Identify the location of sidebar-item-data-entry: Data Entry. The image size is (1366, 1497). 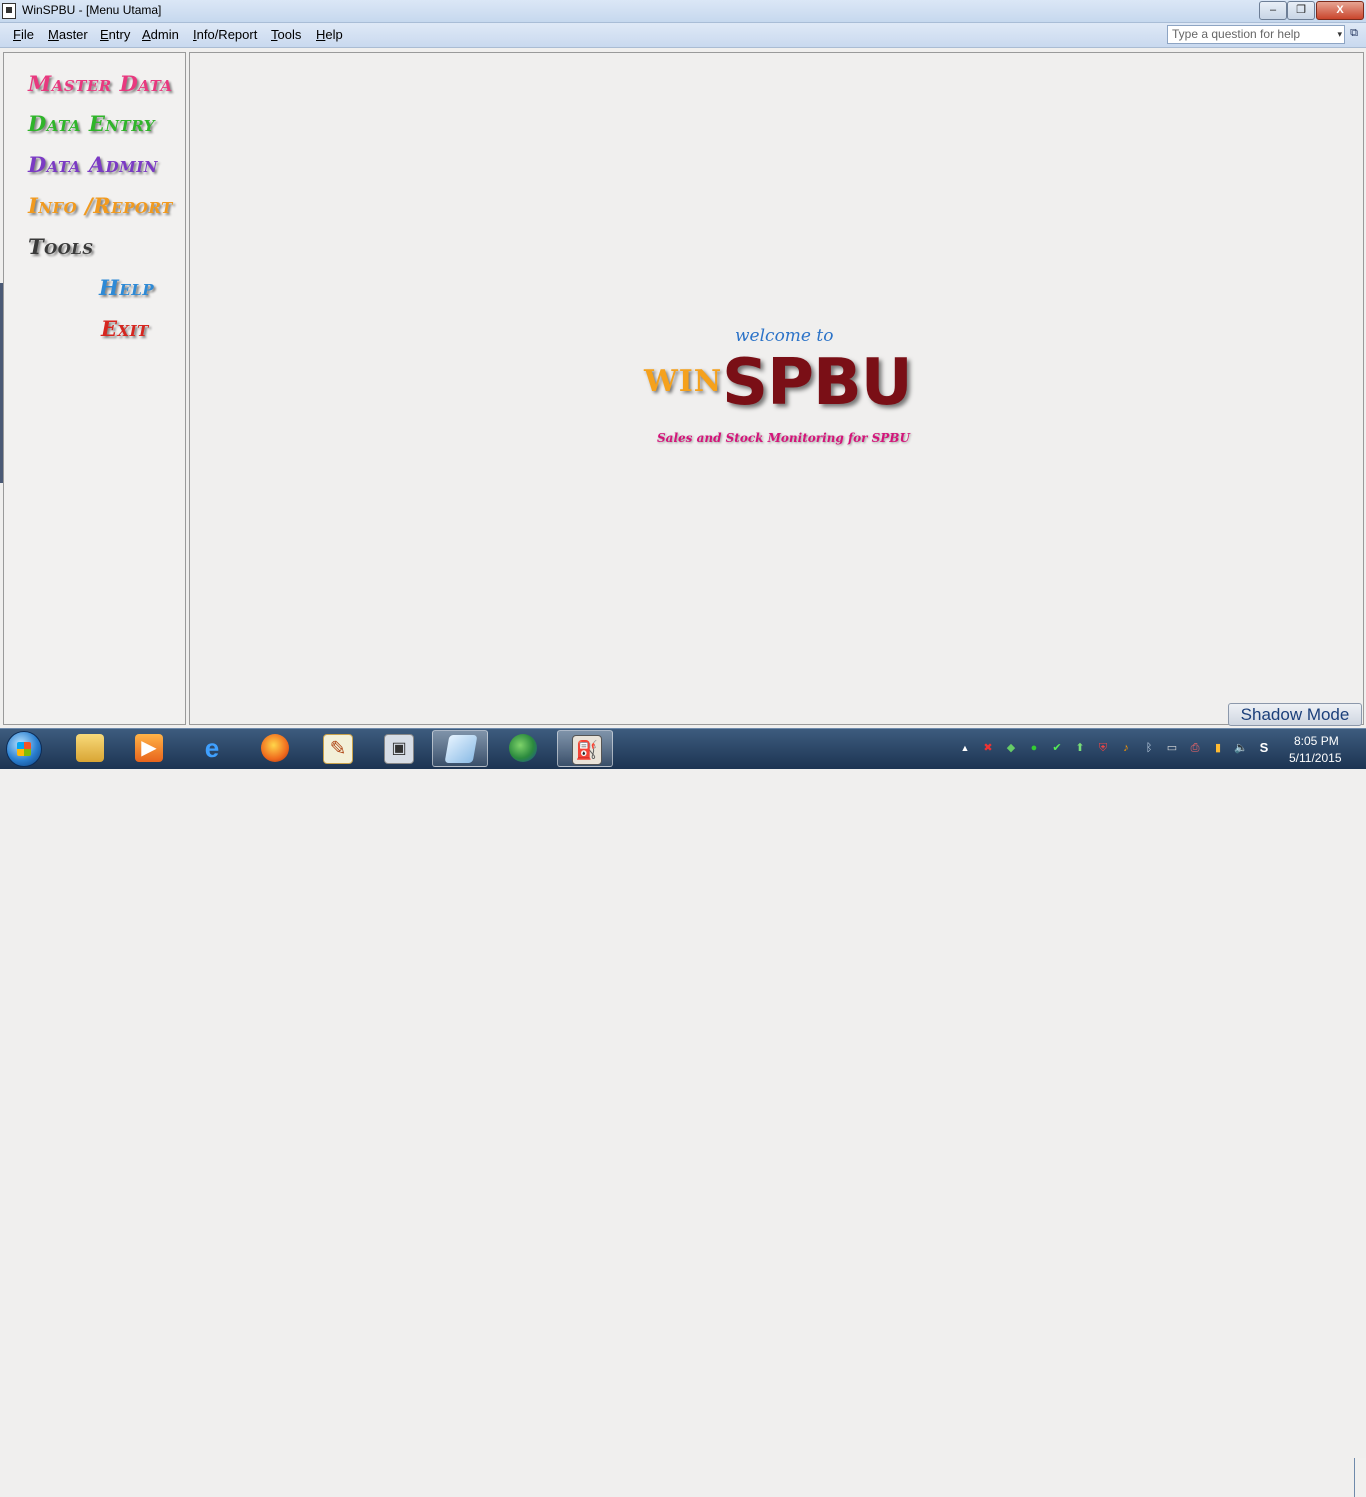
(91, 123).